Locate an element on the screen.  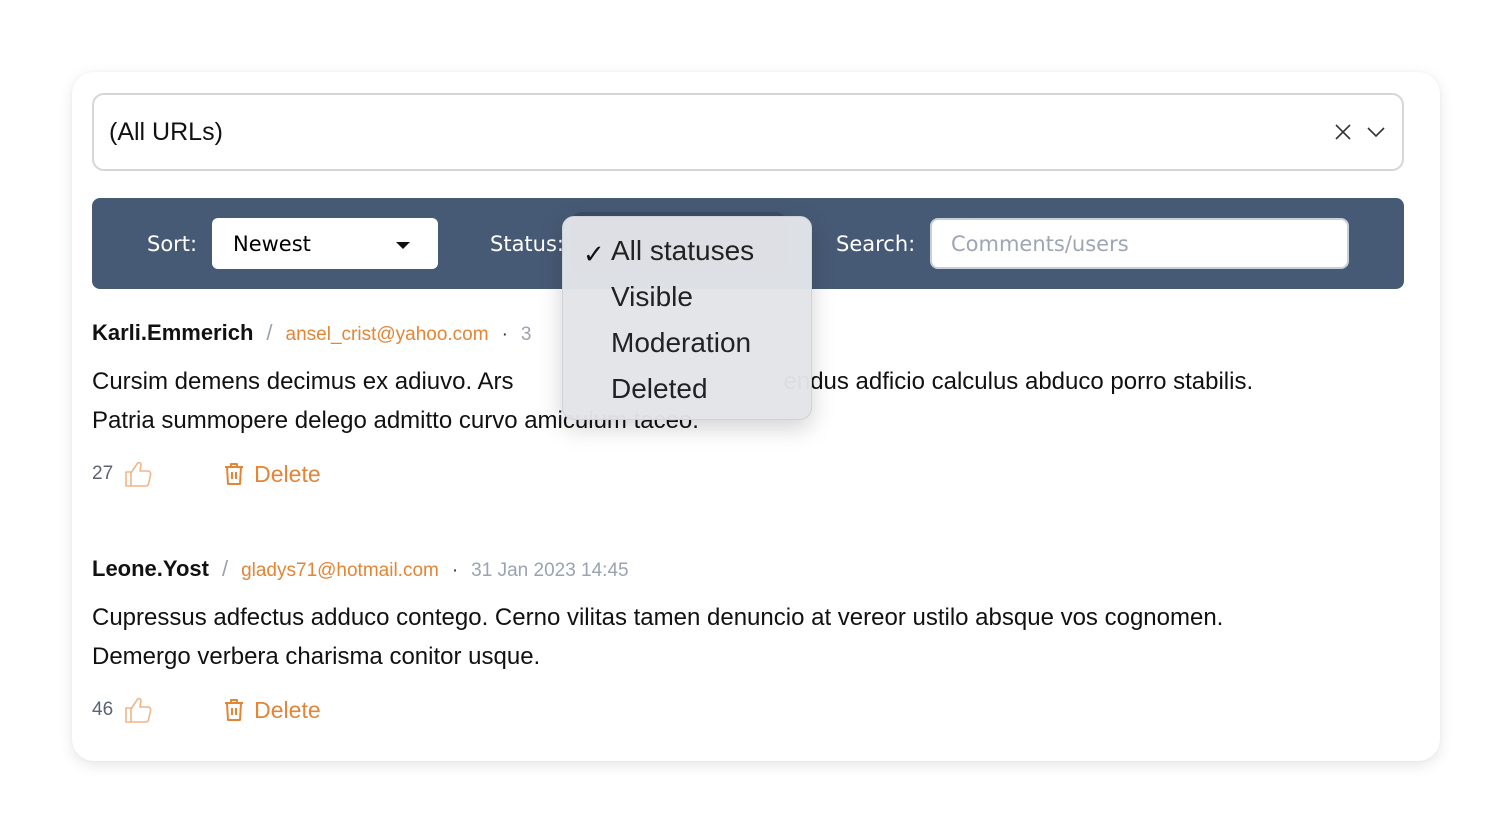
comment-date: 3 is located at coordinates (526, 334).